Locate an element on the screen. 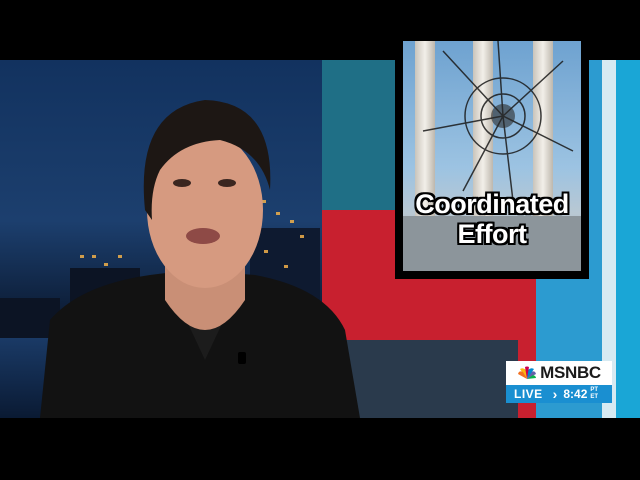 This screenshot has width=640, height=480. inset-photo: Coordinated Effort is located at coordinates (492, 156).